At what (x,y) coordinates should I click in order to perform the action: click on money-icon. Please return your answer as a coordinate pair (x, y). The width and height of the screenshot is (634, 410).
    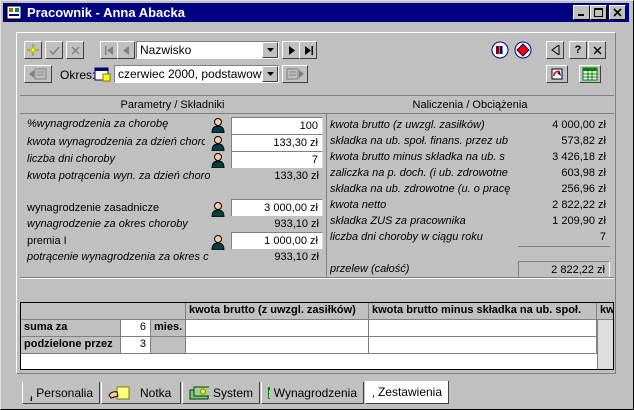
    Looking at the image, I should click on (199, 392).